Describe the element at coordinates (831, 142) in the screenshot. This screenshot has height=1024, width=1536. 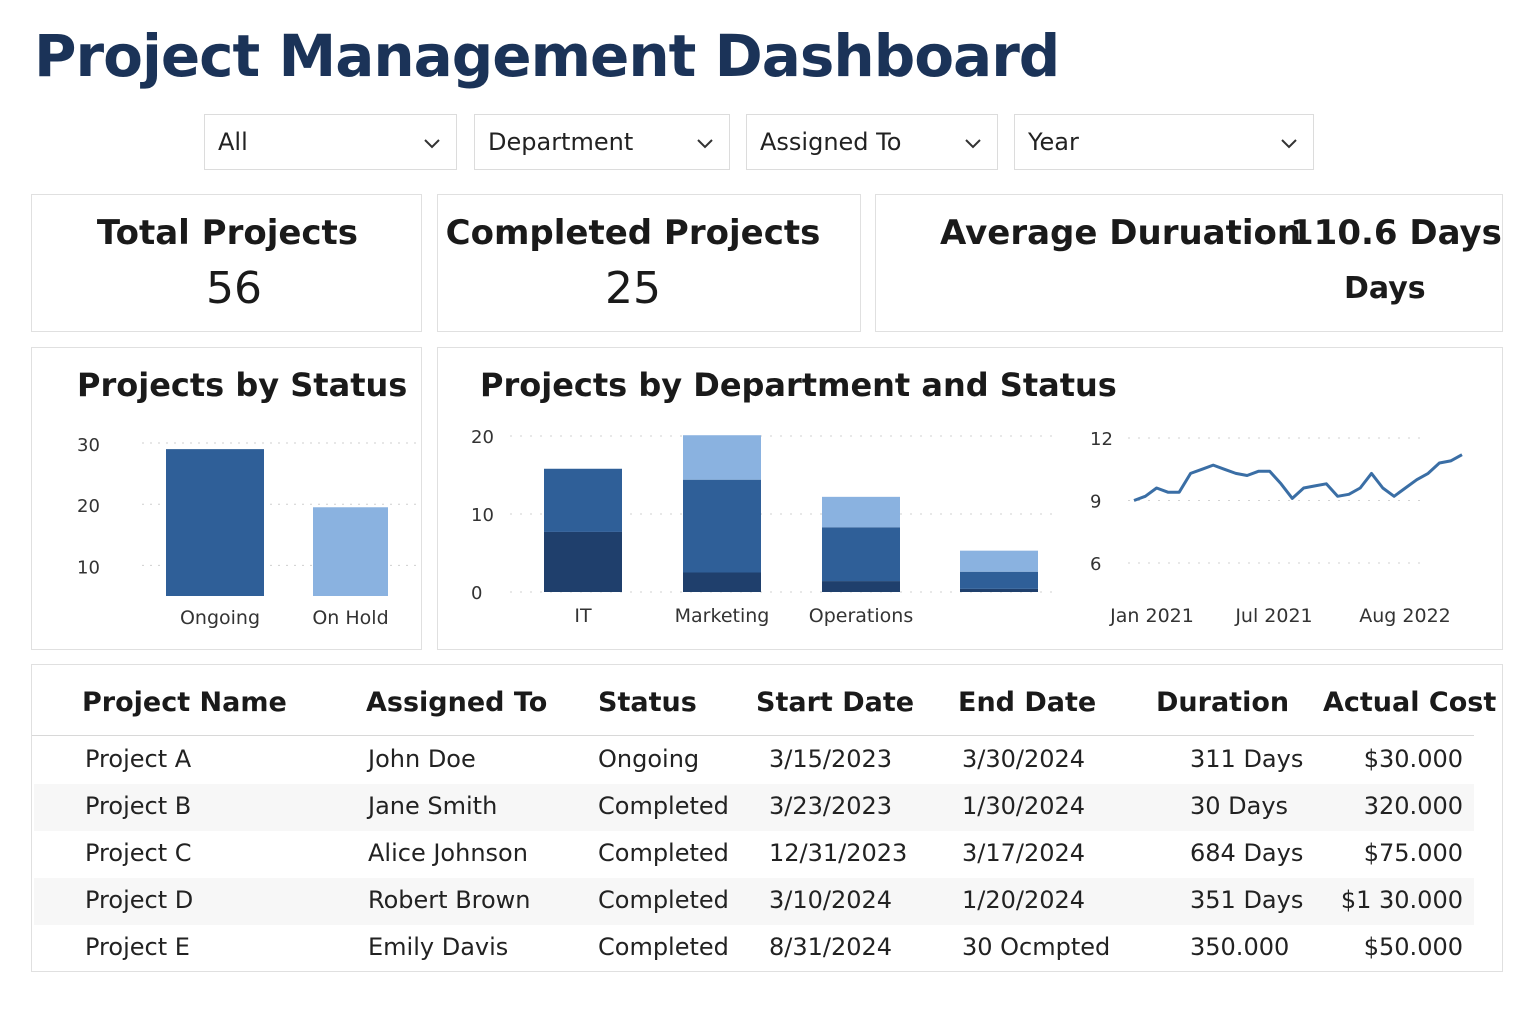
I see `filter-assigned-to-label: Assigned To` at that location.